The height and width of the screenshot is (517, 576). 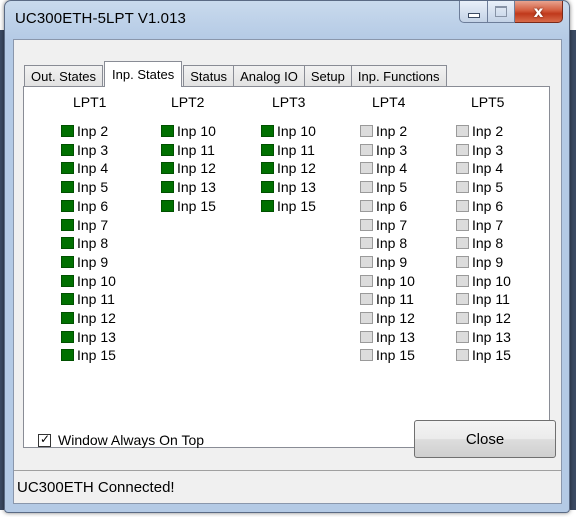 What do you see at coordinates (188, 102) in the screenshot?
I see `port-header: LPT2` at bounding box center [188, 102].